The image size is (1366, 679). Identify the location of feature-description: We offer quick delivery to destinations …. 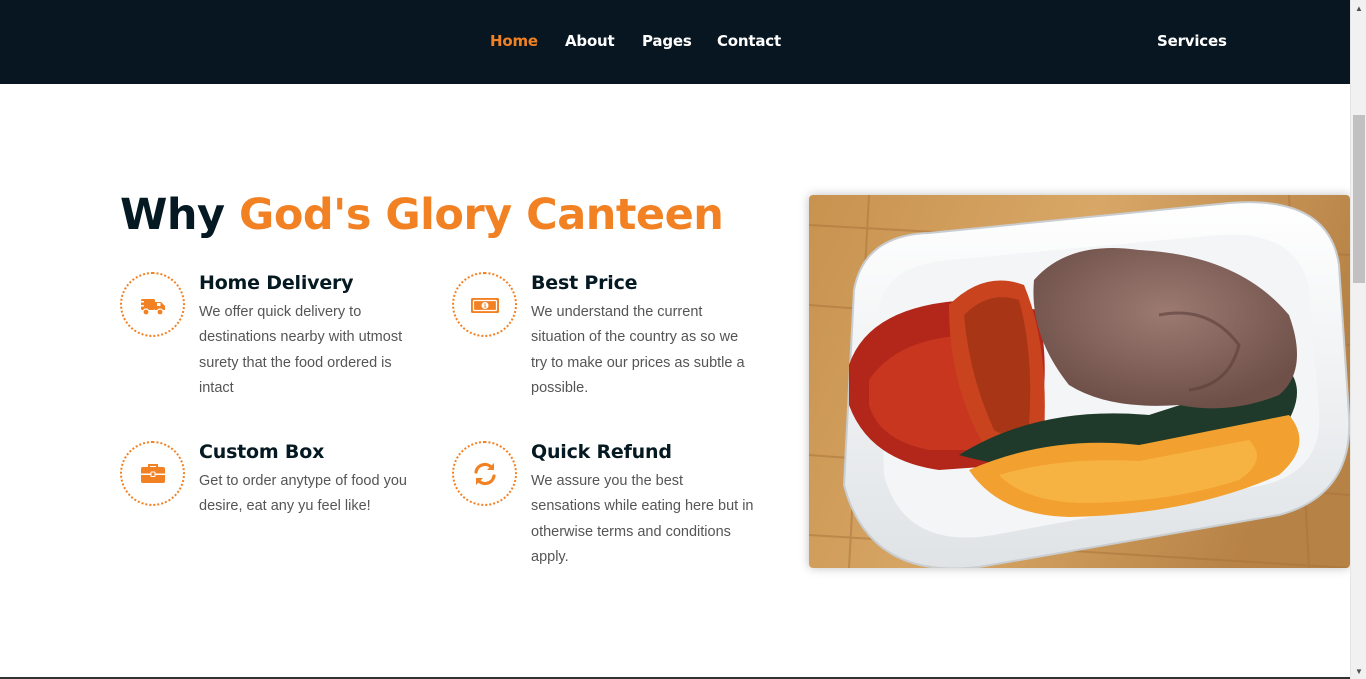
(301, 350).